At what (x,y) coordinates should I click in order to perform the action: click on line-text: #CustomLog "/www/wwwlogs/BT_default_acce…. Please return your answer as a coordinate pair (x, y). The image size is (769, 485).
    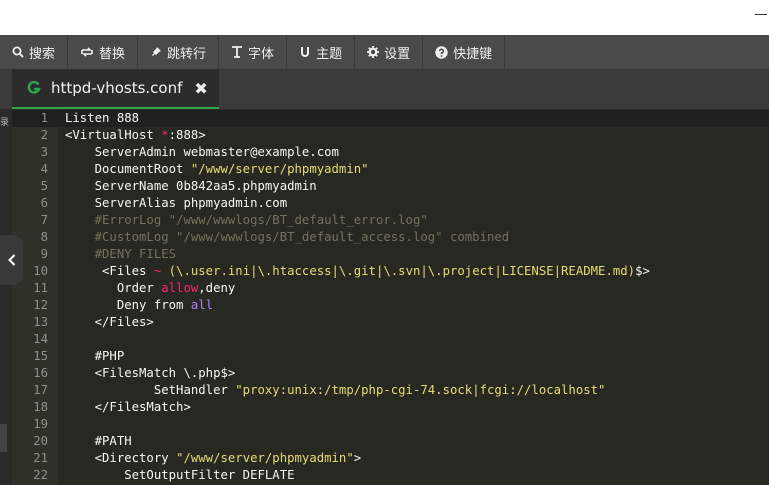
    Looking at the image, I should click on (287, 237).